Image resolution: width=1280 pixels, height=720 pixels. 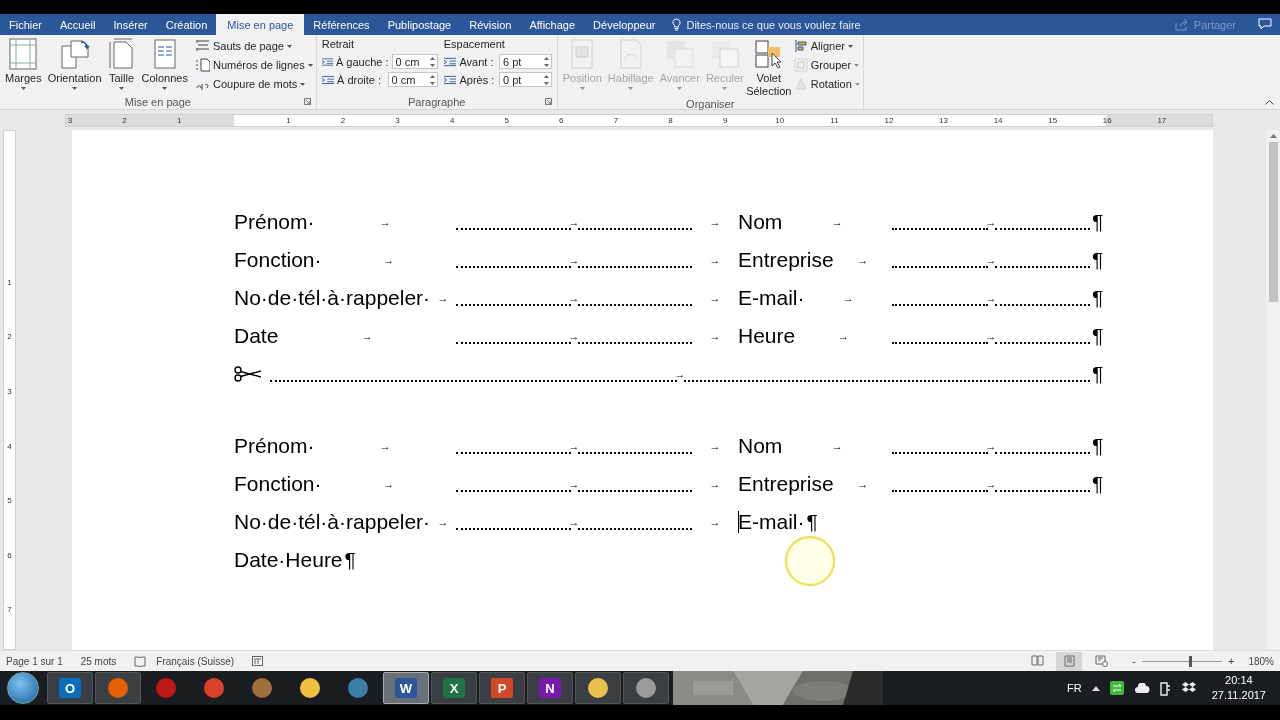 What do you see at coordinates (419, 24) in the screenshot?
I see `ribbon-tab: Publipostage` at bounding box center [419, 24].